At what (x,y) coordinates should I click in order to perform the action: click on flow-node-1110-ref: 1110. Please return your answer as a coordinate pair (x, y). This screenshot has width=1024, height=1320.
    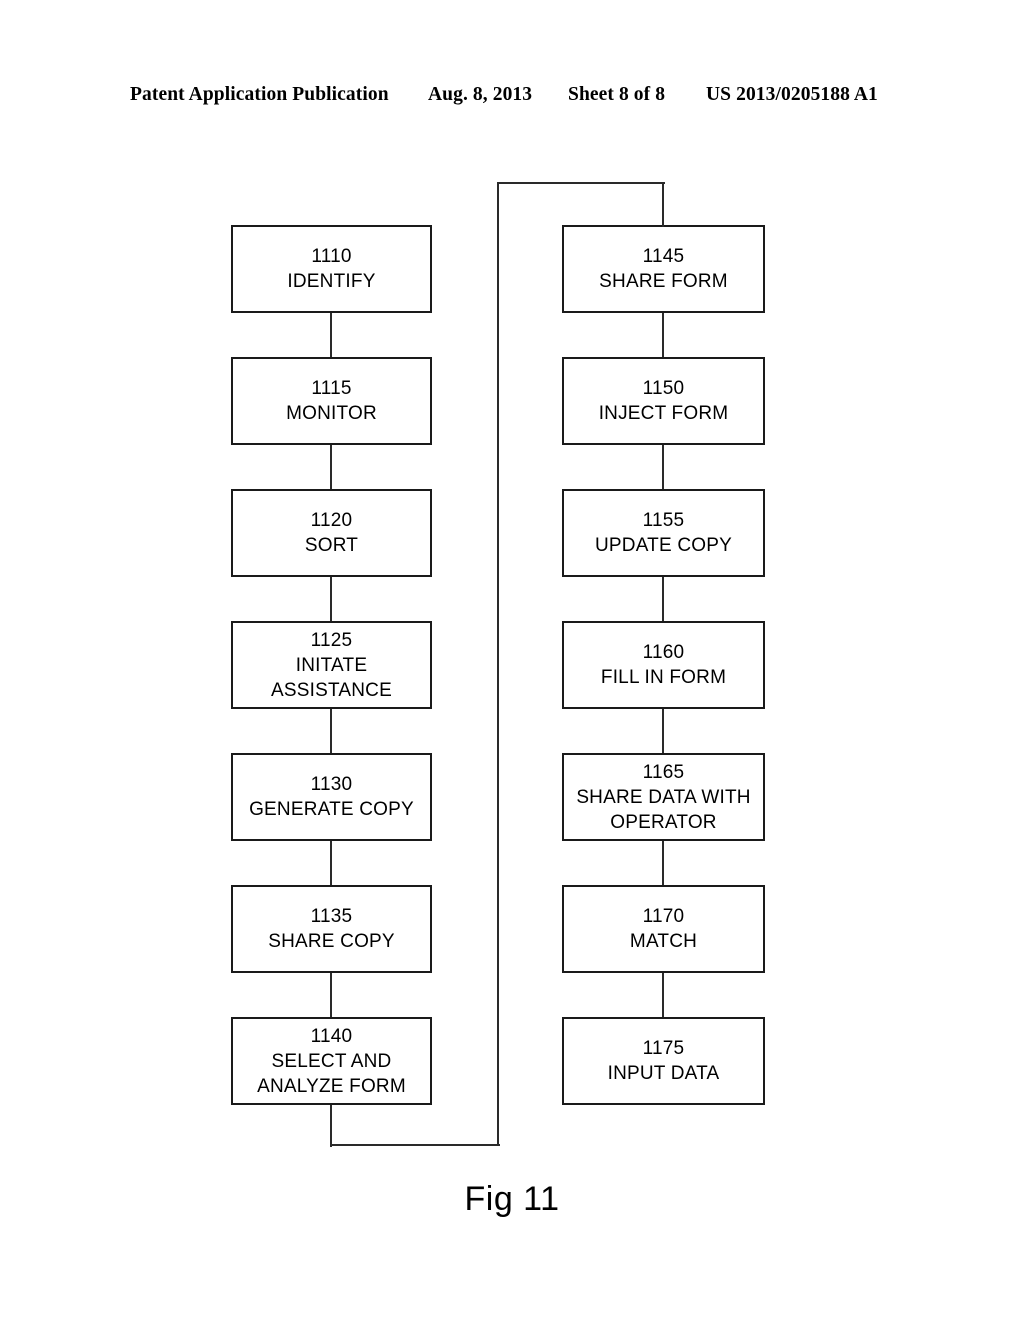
    Looking at the image, I should click on (331, 256).